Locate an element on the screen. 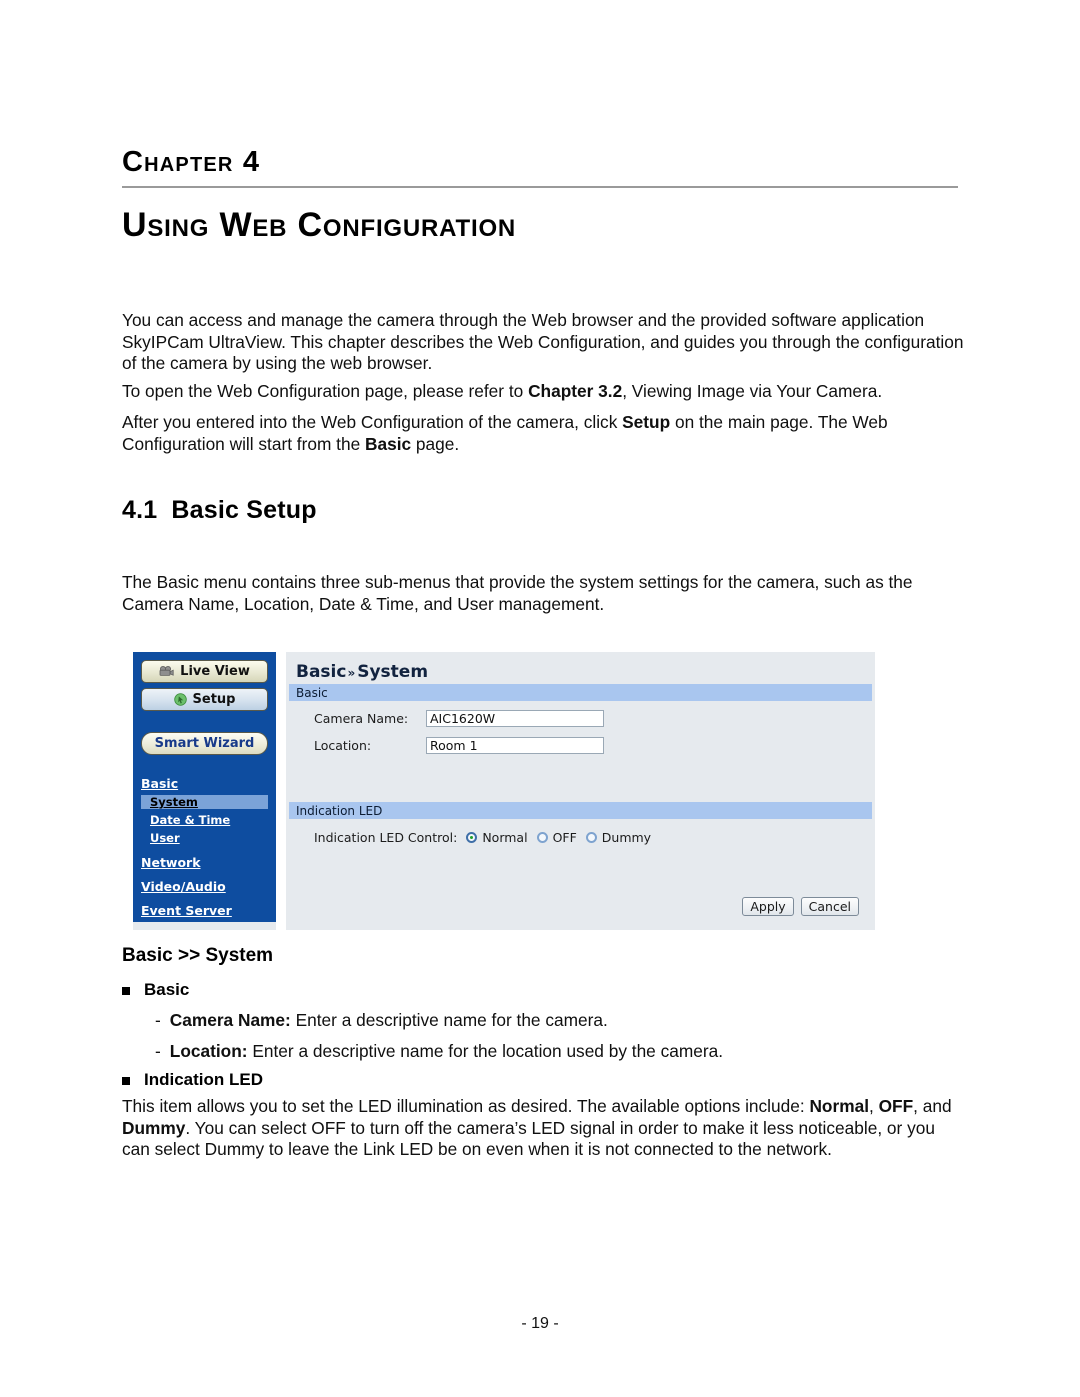 The image size is (1080, 1397). sidebar-item-system: System is located at coordinates (204, 802).